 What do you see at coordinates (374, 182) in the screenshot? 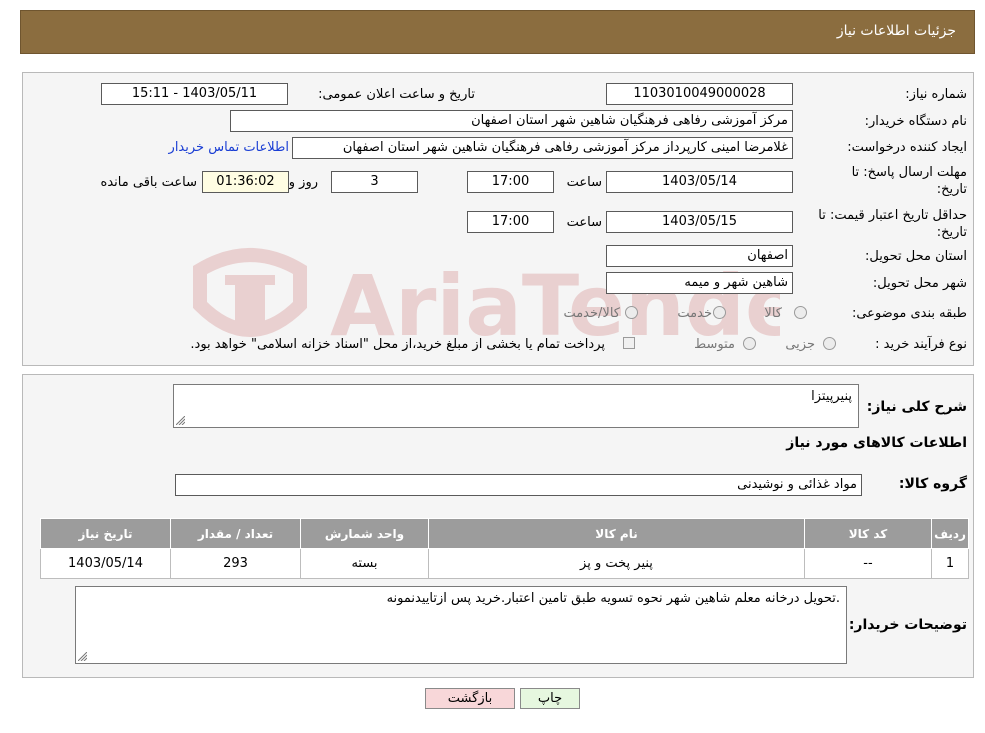
I see `days-remaining-field: 3` at bounding box center [374, 182].